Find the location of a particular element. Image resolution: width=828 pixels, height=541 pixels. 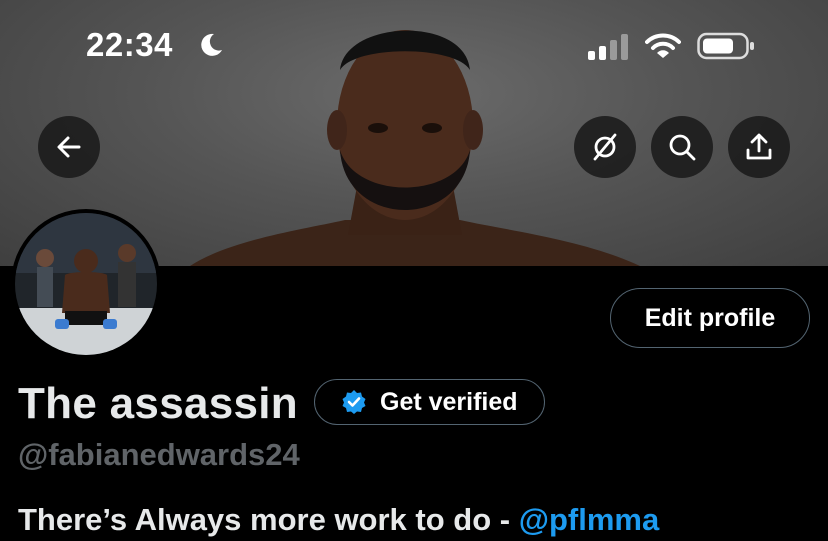

search-icon is located at coordinates (682, 147).